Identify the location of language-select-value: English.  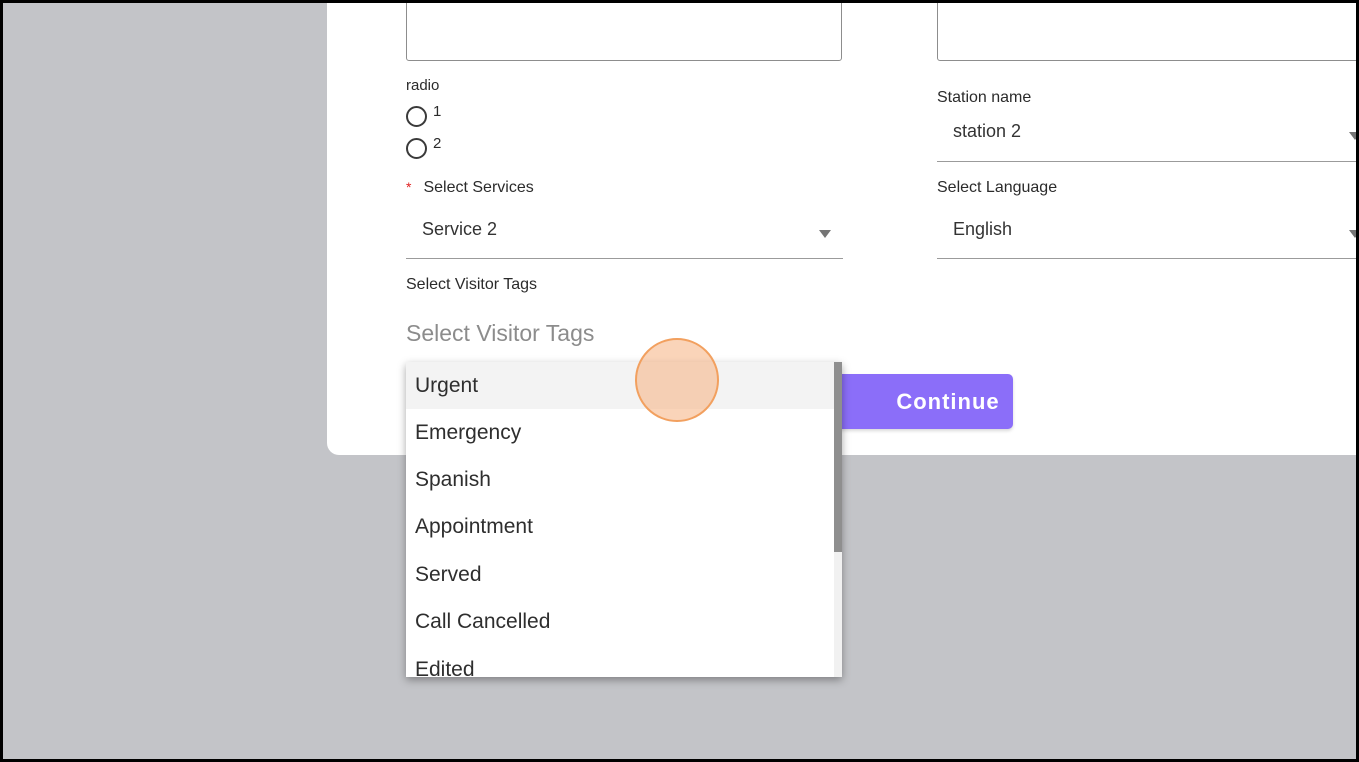
(983, 229).